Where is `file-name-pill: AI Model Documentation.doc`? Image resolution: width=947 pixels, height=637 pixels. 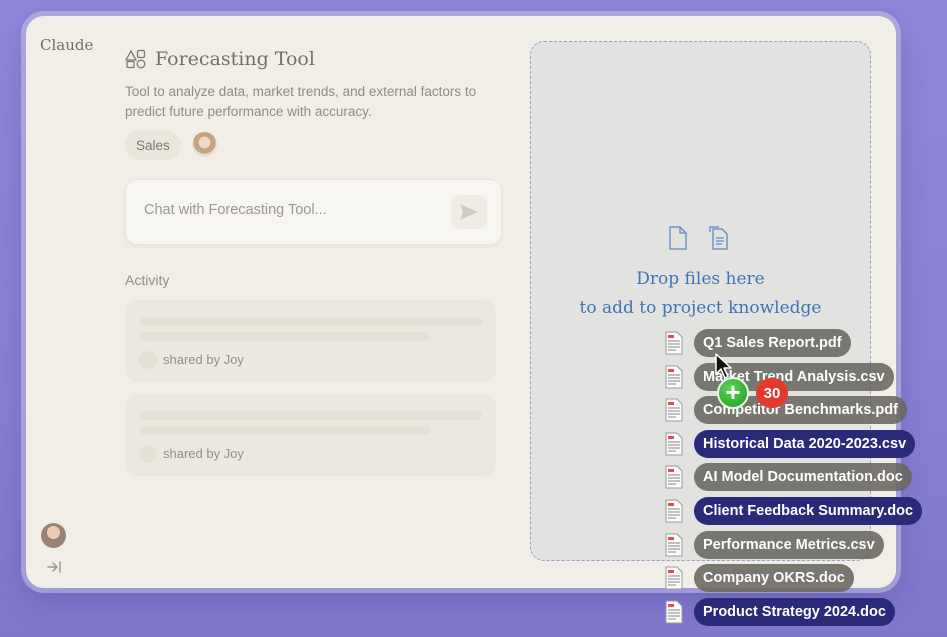
file-name-pill: AI Model Documentation.doc is located at coordinates (803, 477).